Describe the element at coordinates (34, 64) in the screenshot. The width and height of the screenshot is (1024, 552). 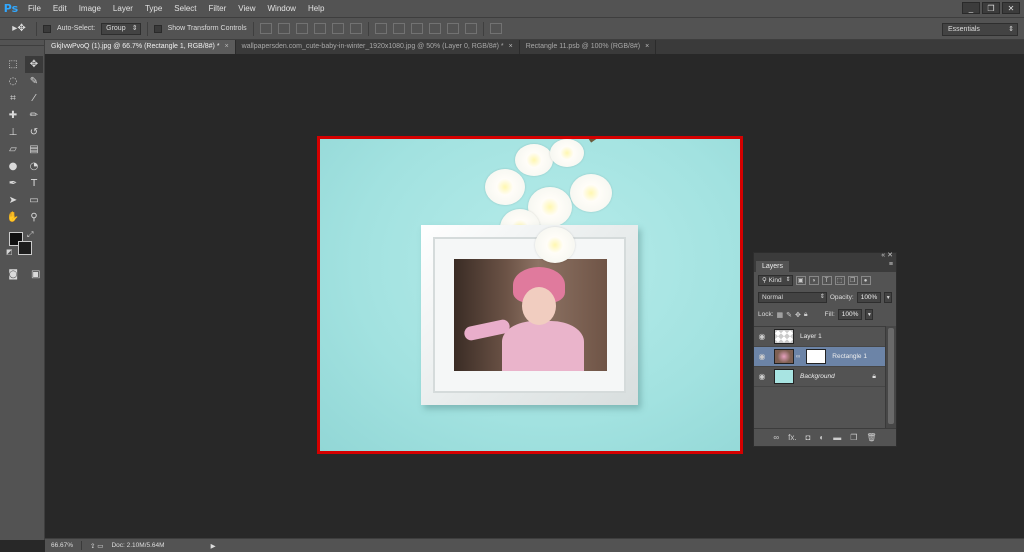
I see `move-tool-icon: ✥` at that location.